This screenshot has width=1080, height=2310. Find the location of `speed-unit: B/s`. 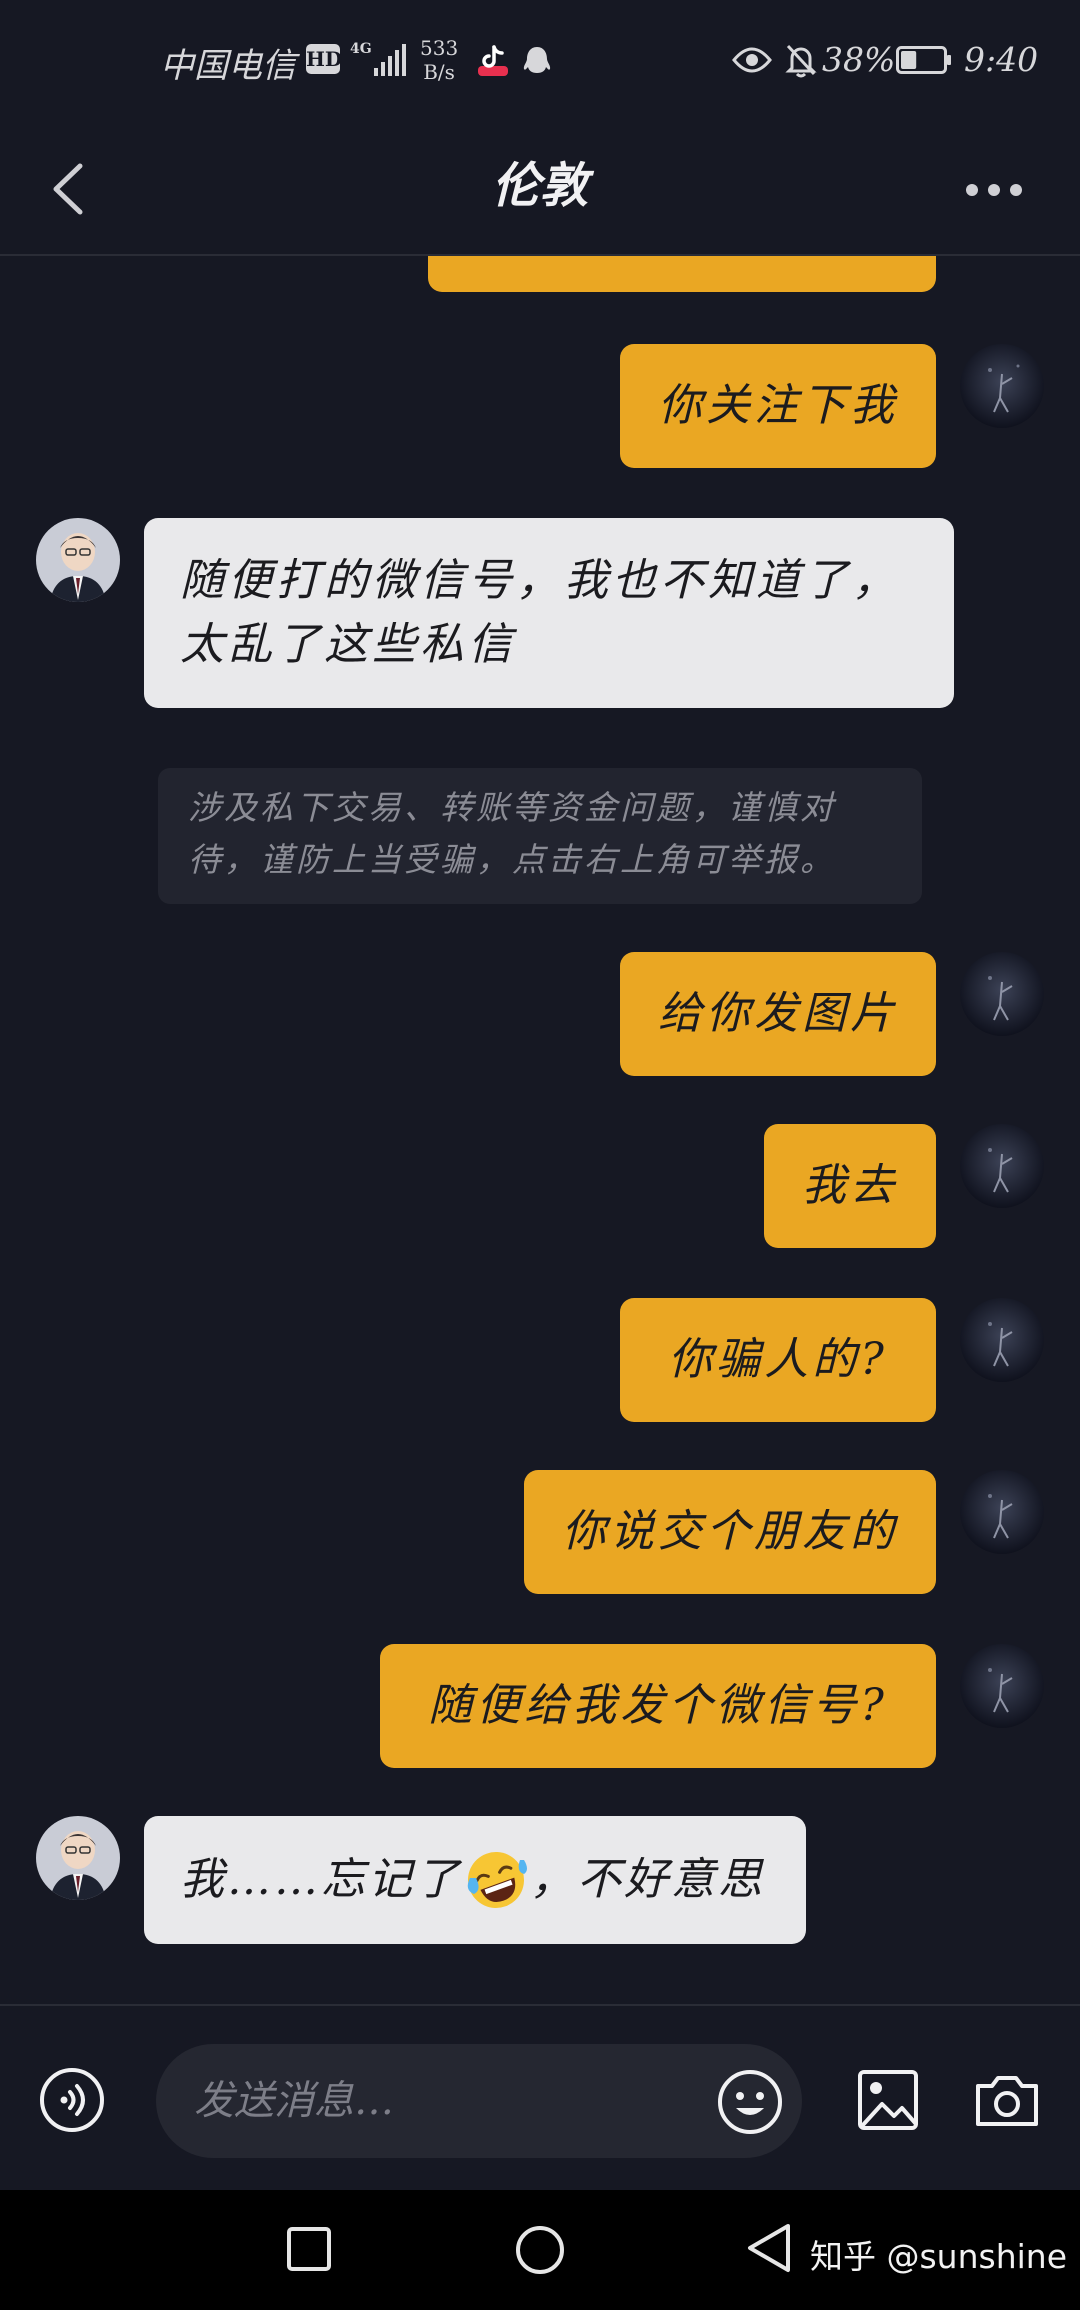

speed-unit: B/s is located at coordinates (439, 72).